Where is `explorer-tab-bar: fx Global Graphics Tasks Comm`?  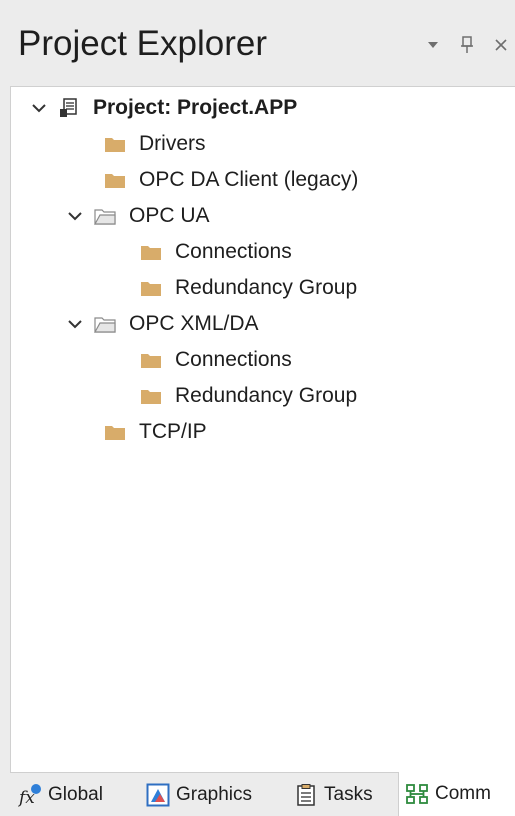
explorer-tab-bar: fx Global Graphics Tasks Comm is located at coordinates (262, 794).